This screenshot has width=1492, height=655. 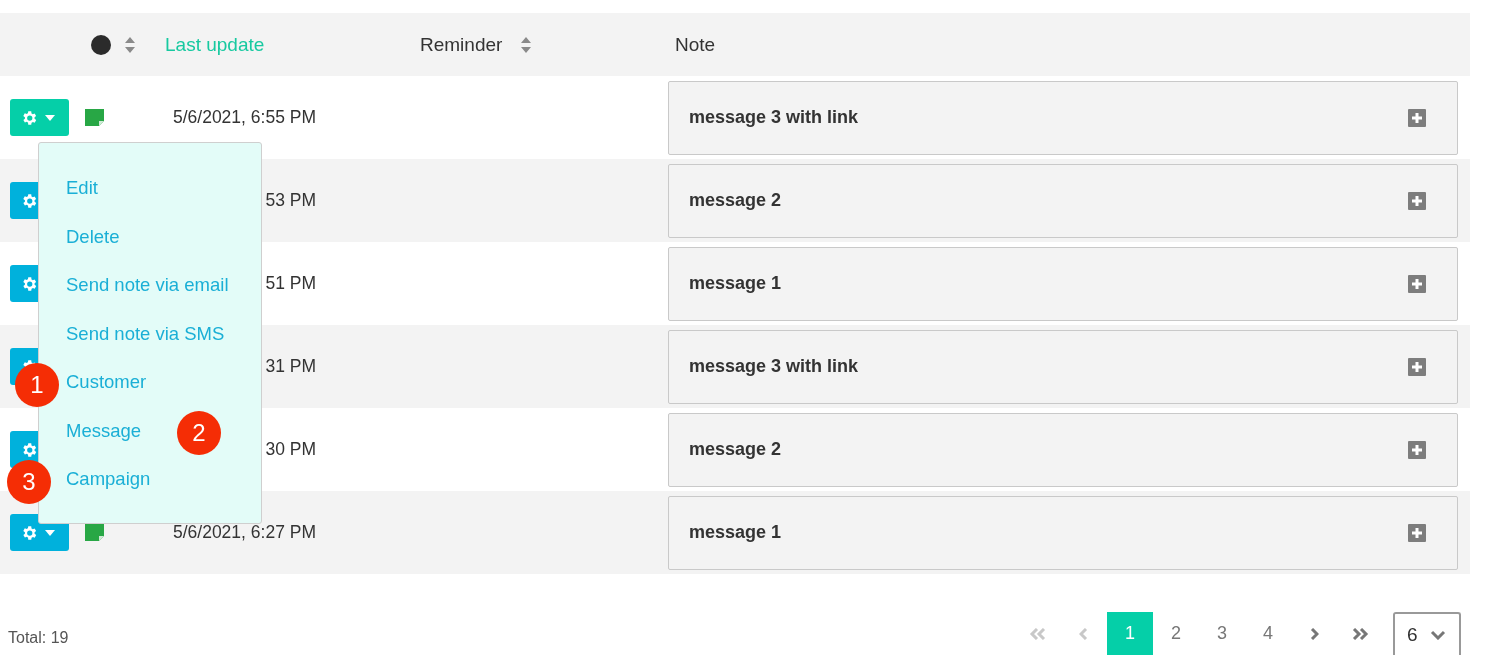 I want to click on chevron-right-icon, so click(x=1314, y=633).